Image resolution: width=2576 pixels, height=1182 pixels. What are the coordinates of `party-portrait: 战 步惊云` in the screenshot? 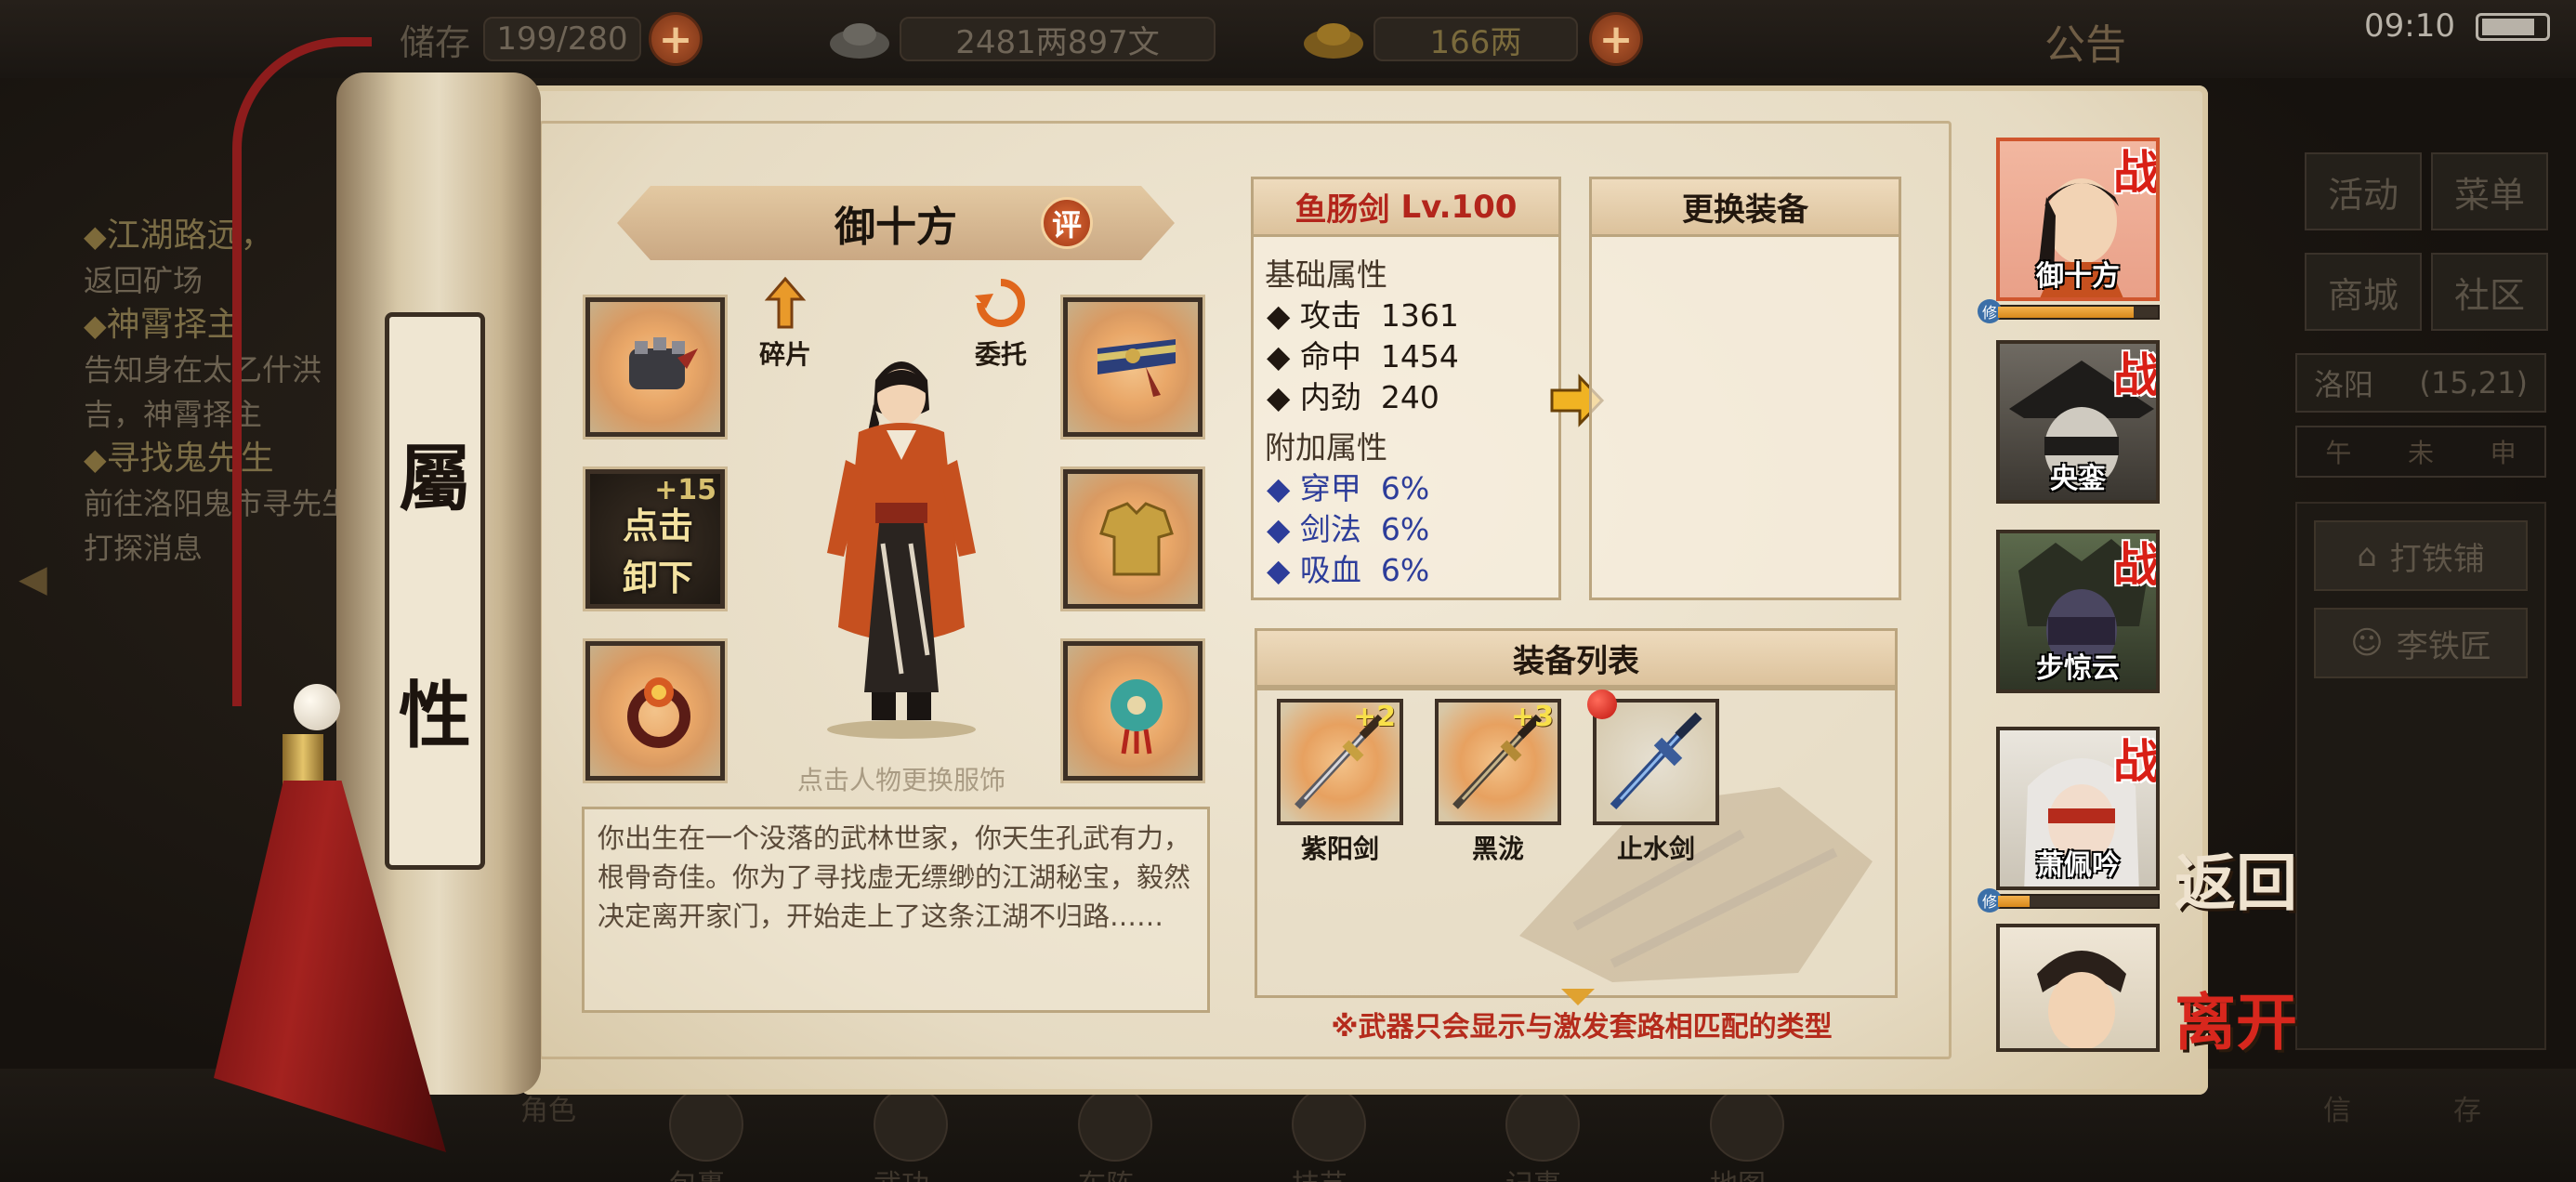 It's located at (2078, 611).